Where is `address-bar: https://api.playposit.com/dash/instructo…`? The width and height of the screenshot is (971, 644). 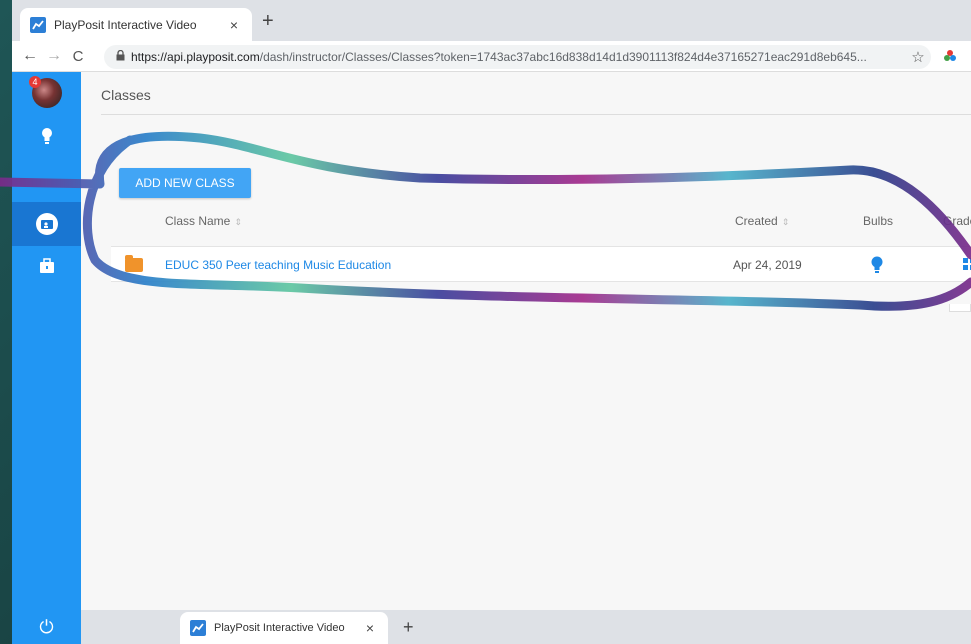
address-bar: https://api.playposit.com/dash/instructo… is located at coordinates (517, 57).